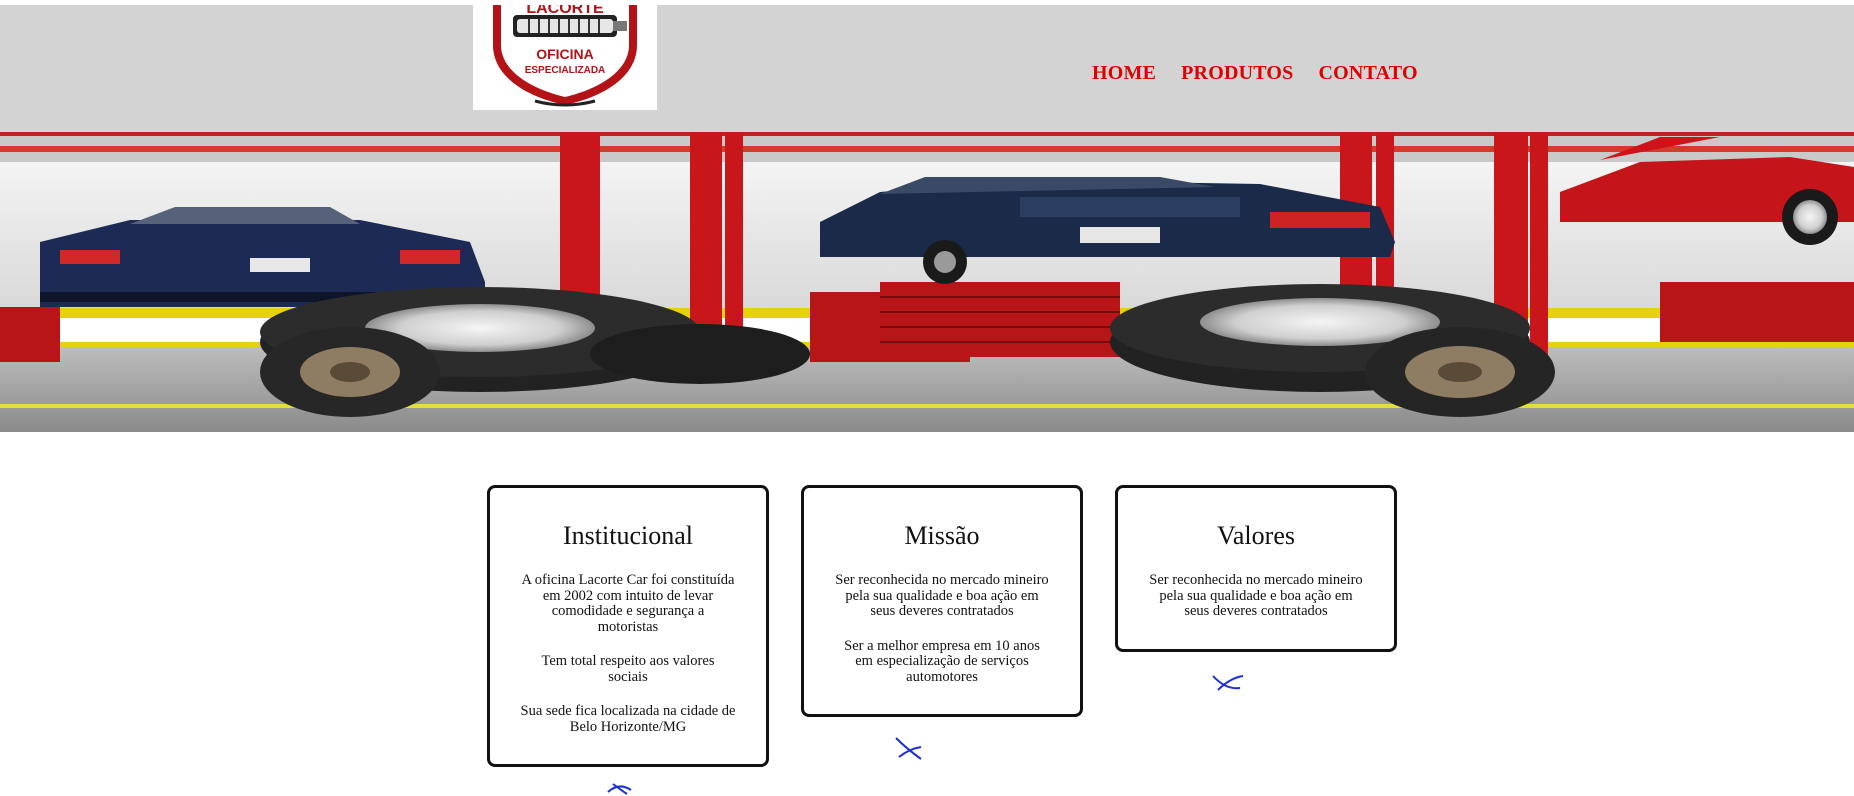 Image resolution: width=1854 pixels, height=796 pixels. What do you see at coordinates (565, 11) in the screenshot?
I see `svg-text: LACORTE` at bounding box center [565, 11].